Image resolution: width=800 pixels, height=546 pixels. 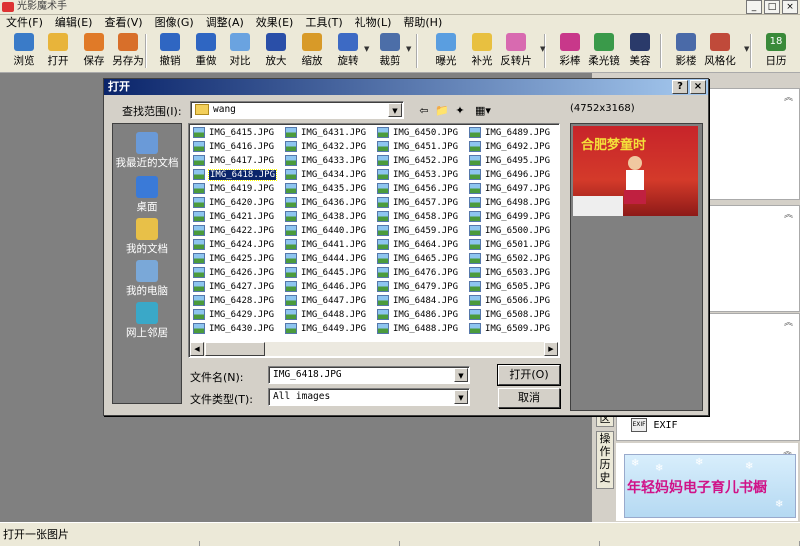 I want to click on toolbar-button-5: 重做, so click(x=206, y=50).